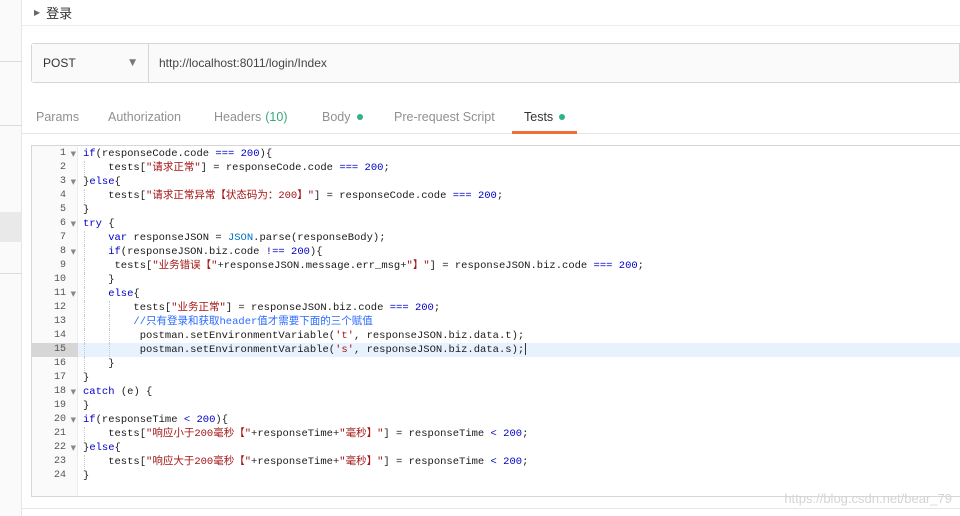  What do you see at coordinates (62, 265) in the screenshot?
I see `line-number: 9` at bounding box center [62, 265].